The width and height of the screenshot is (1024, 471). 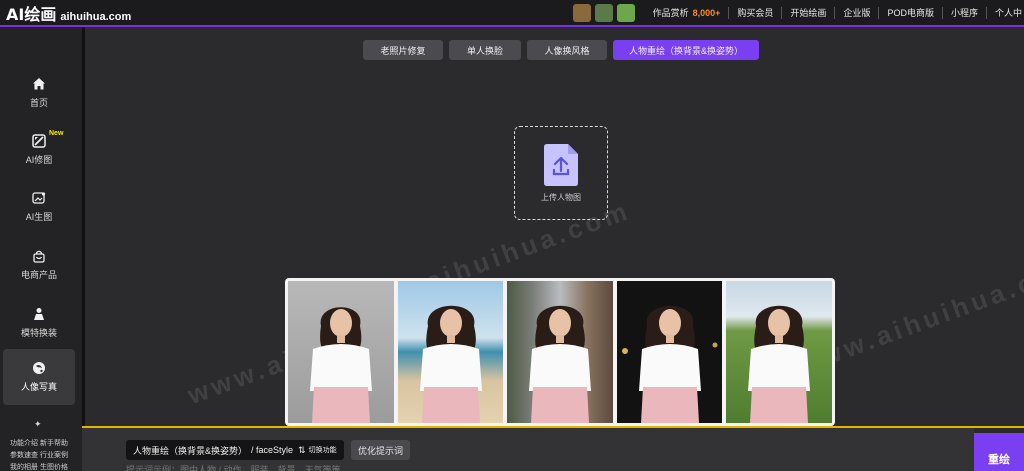 I want to click on logo-domain: aihuihua.com, so click(x=96, y=16).